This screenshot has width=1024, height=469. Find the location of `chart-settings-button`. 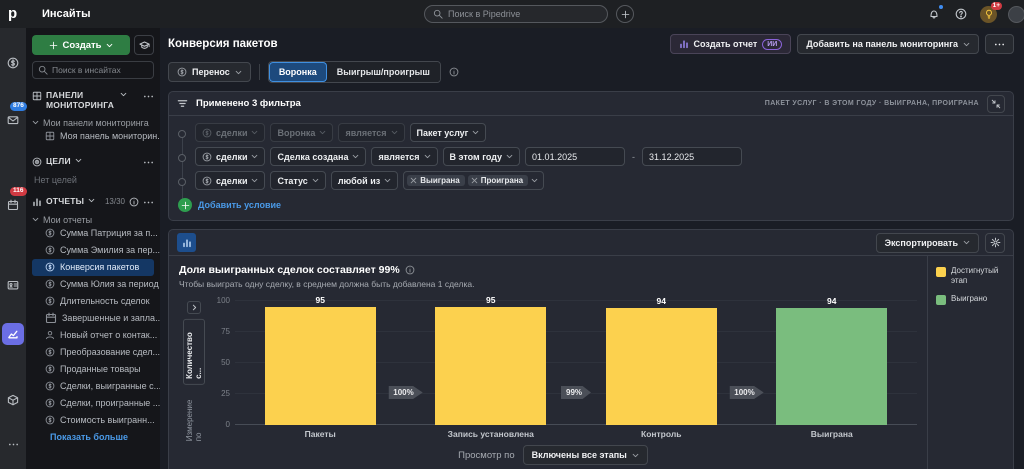

chart-settings-button is located at coordinates (995, 242).